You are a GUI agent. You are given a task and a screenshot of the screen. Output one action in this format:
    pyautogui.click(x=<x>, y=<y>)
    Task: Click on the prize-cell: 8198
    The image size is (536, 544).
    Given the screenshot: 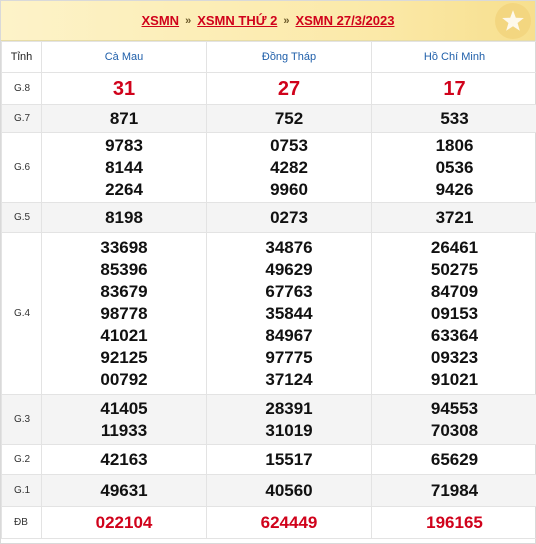 What is the action you would take?
    pyautogui.click(x=124, y=217)
    